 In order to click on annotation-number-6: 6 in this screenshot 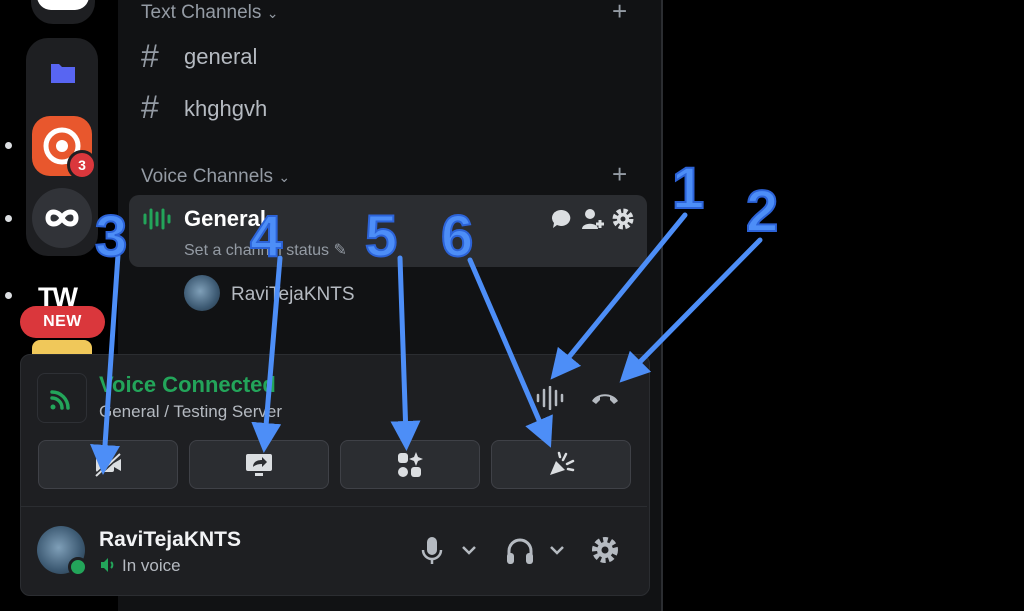, I will do `click(457, 236)`.